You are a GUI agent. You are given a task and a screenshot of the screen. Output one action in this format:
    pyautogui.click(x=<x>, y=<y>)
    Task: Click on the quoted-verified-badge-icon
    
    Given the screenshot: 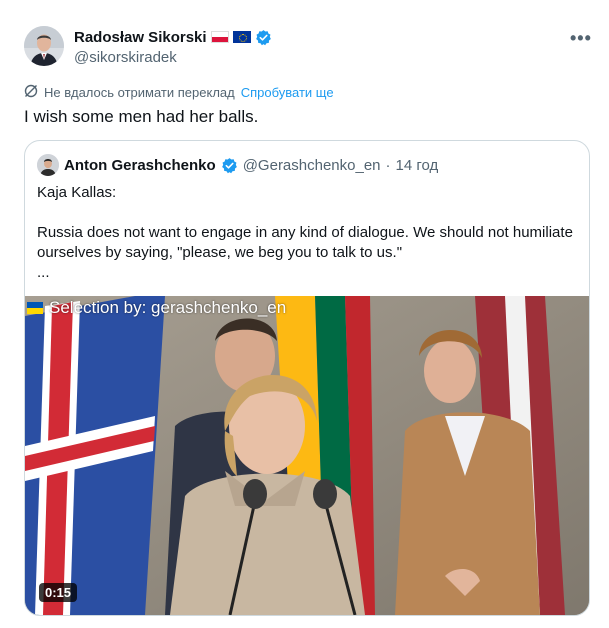 What is the action you would take?
    pyautogui.click(x=229, y=165)
    